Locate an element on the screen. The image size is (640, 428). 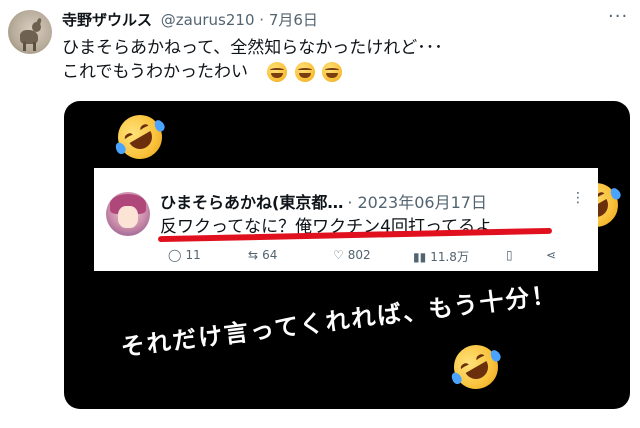
embedded-date: · 2023年06月17日 is located at coordinates (417, 202).